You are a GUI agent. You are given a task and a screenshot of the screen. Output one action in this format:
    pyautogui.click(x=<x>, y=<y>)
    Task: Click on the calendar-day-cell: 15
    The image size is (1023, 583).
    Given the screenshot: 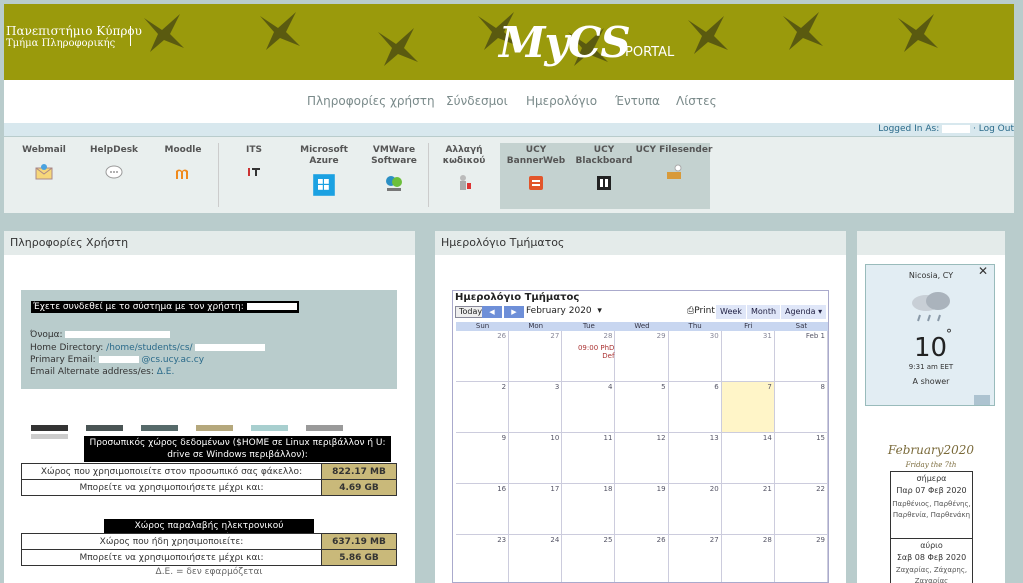 What is the action you would take?
    pyautogui.click(x=801, y=458)
    